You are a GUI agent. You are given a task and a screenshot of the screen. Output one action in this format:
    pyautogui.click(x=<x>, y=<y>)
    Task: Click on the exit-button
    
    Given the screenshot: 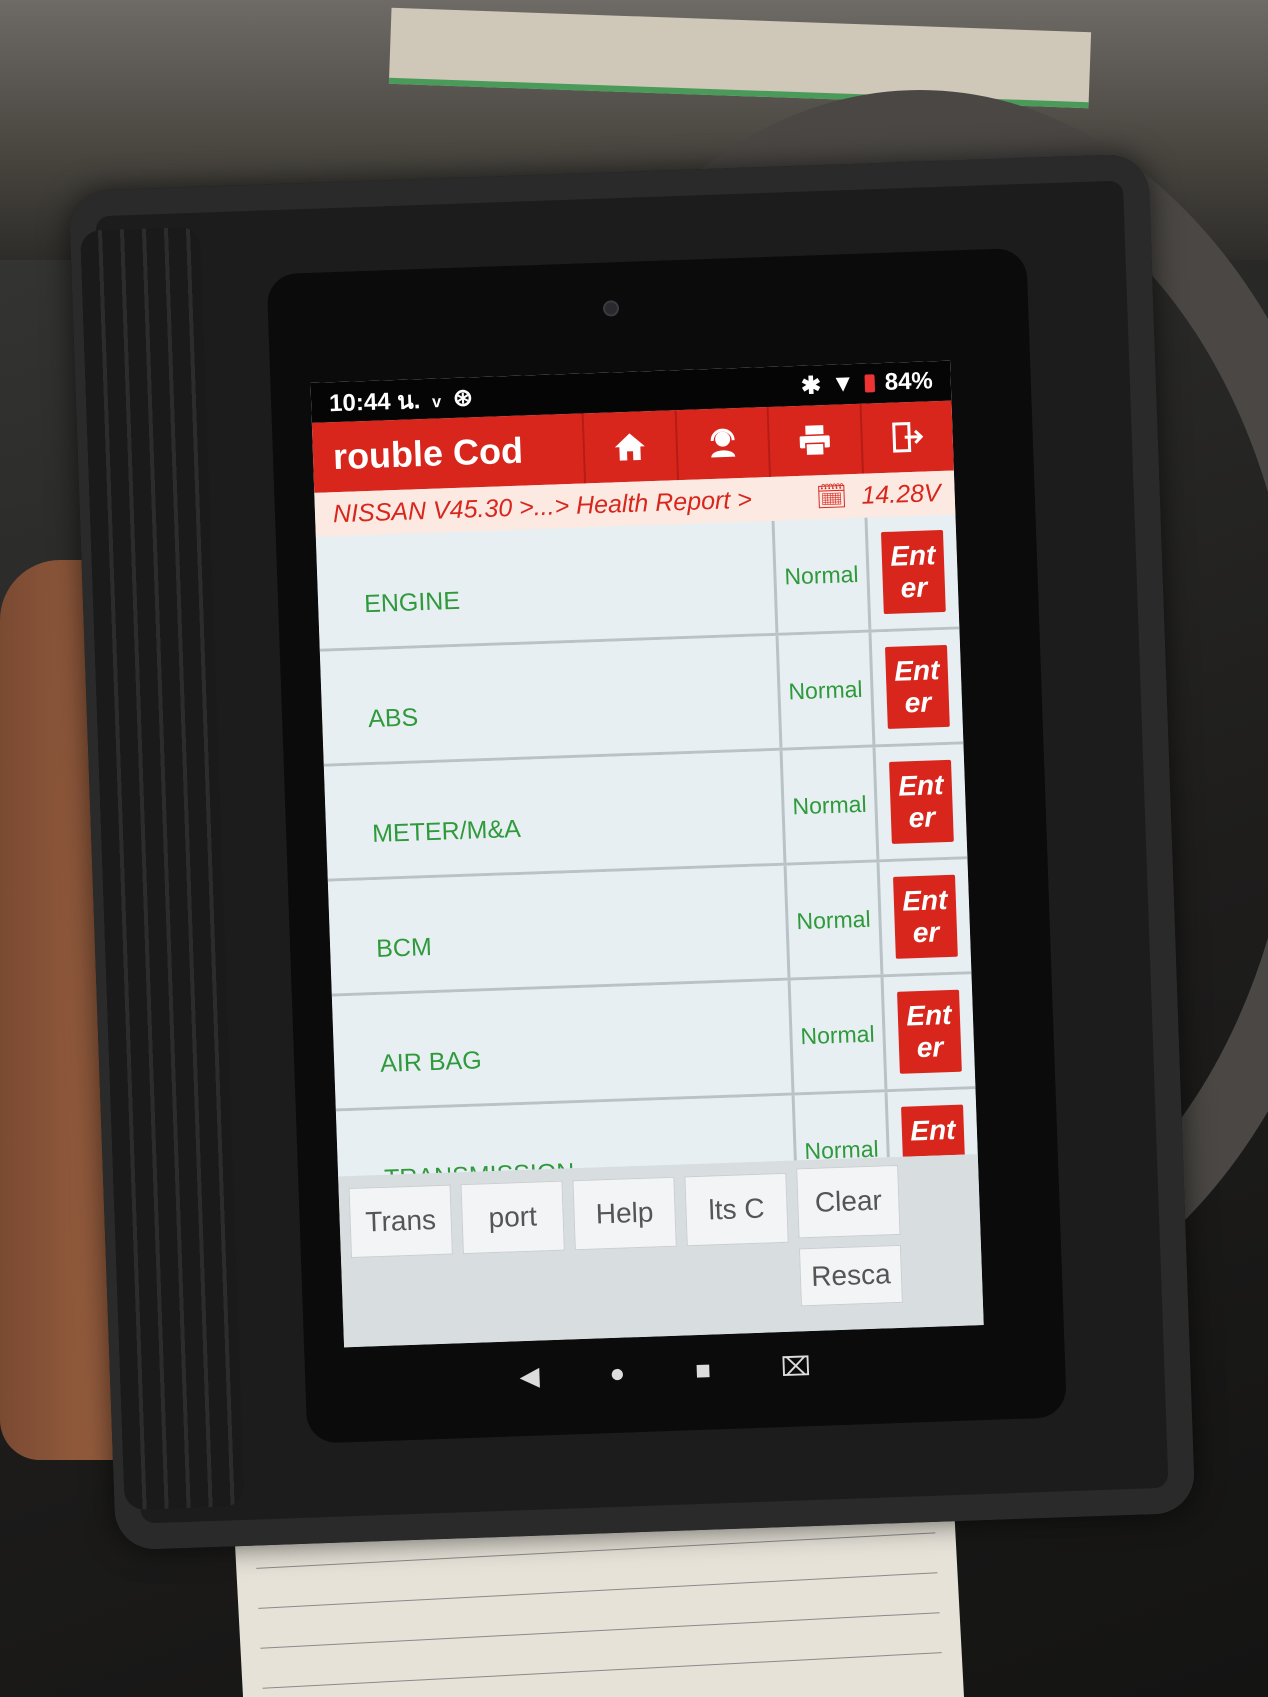 What is the action you would take?
    pyautogui.click(x=906, y=437)
    